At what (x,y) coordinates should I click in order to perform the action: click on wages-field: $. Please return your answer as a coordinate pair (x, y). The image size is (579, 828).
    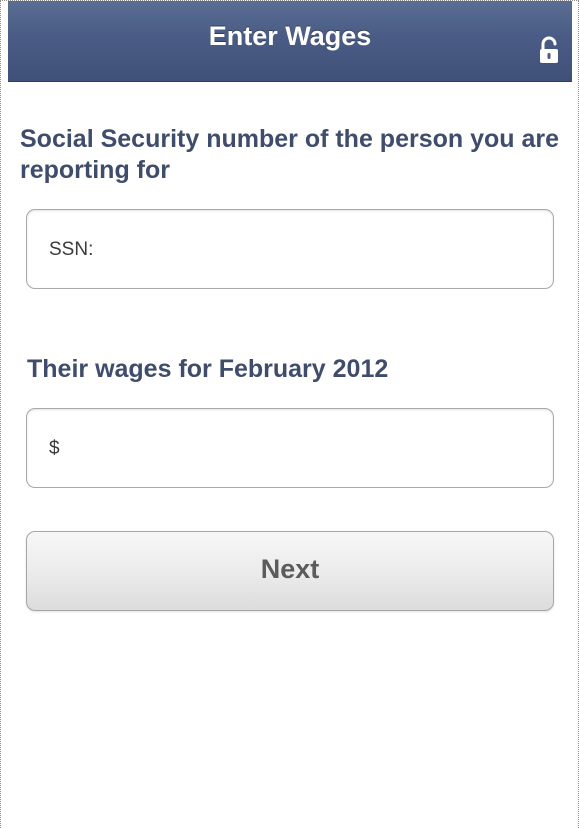
    Looking at the image, I should click on (290, 448).